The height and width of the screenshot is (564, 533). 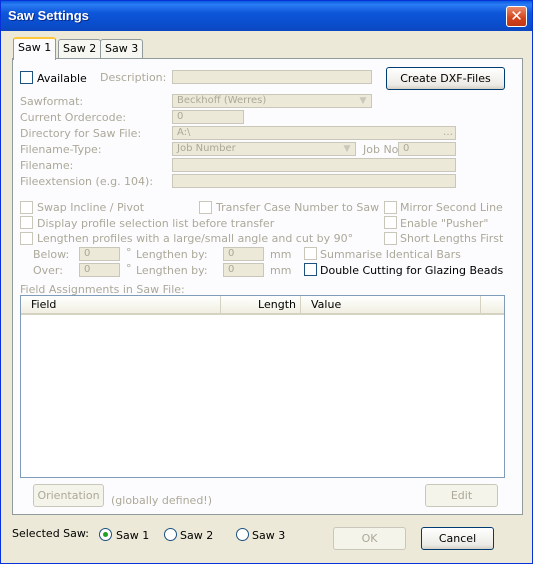 I want to click on enable-pusher-checkbox, so click(x=390, y=222).